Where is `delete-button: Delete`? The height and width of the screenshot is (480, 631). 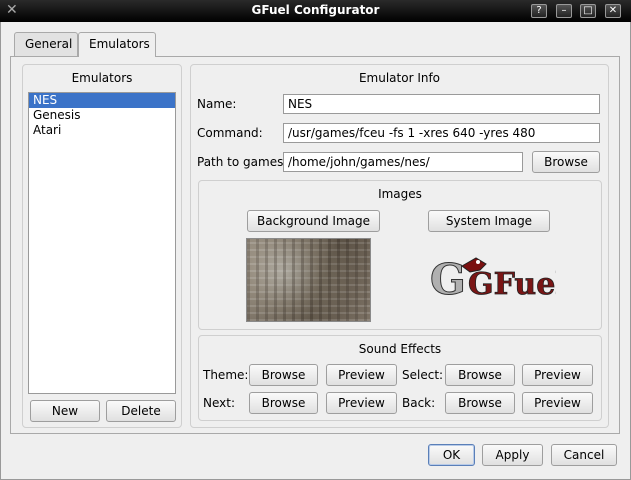
delete-button: Delete is located at coordinates (141, 411).